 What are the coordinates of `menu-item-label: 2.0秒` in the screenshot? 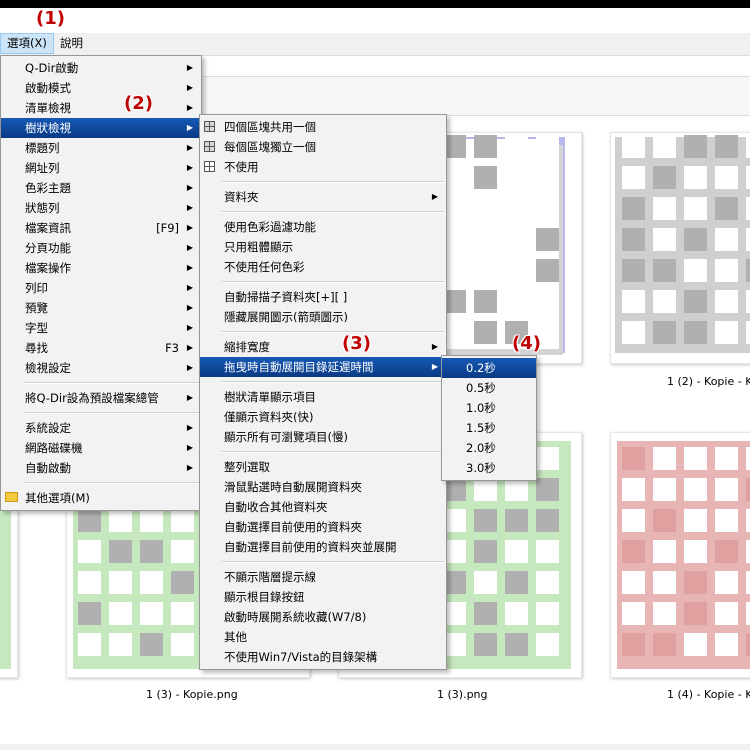 It's located at (481, 448).